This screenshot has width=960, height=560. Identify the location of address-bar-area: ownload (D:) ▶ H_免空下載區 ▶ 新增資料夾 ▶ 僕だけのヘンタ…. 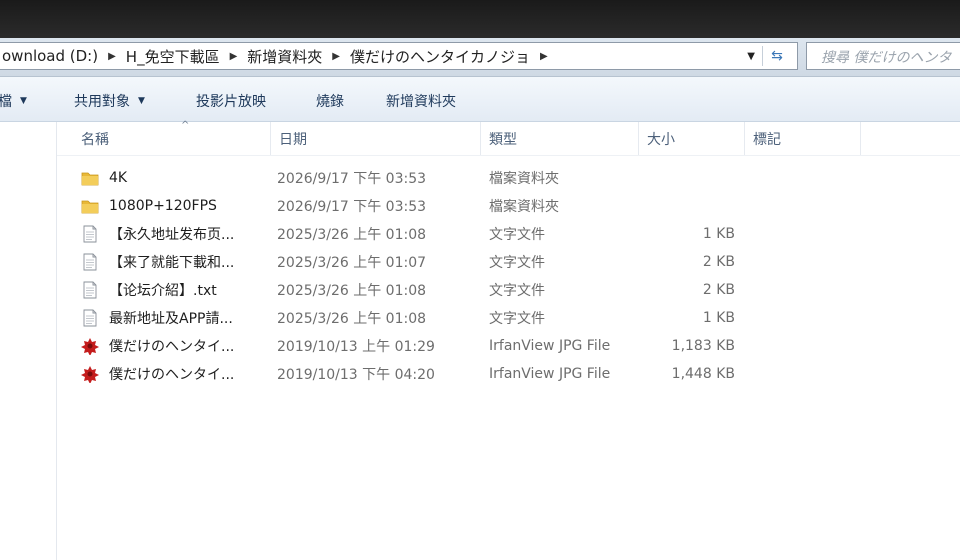
(480, 57).